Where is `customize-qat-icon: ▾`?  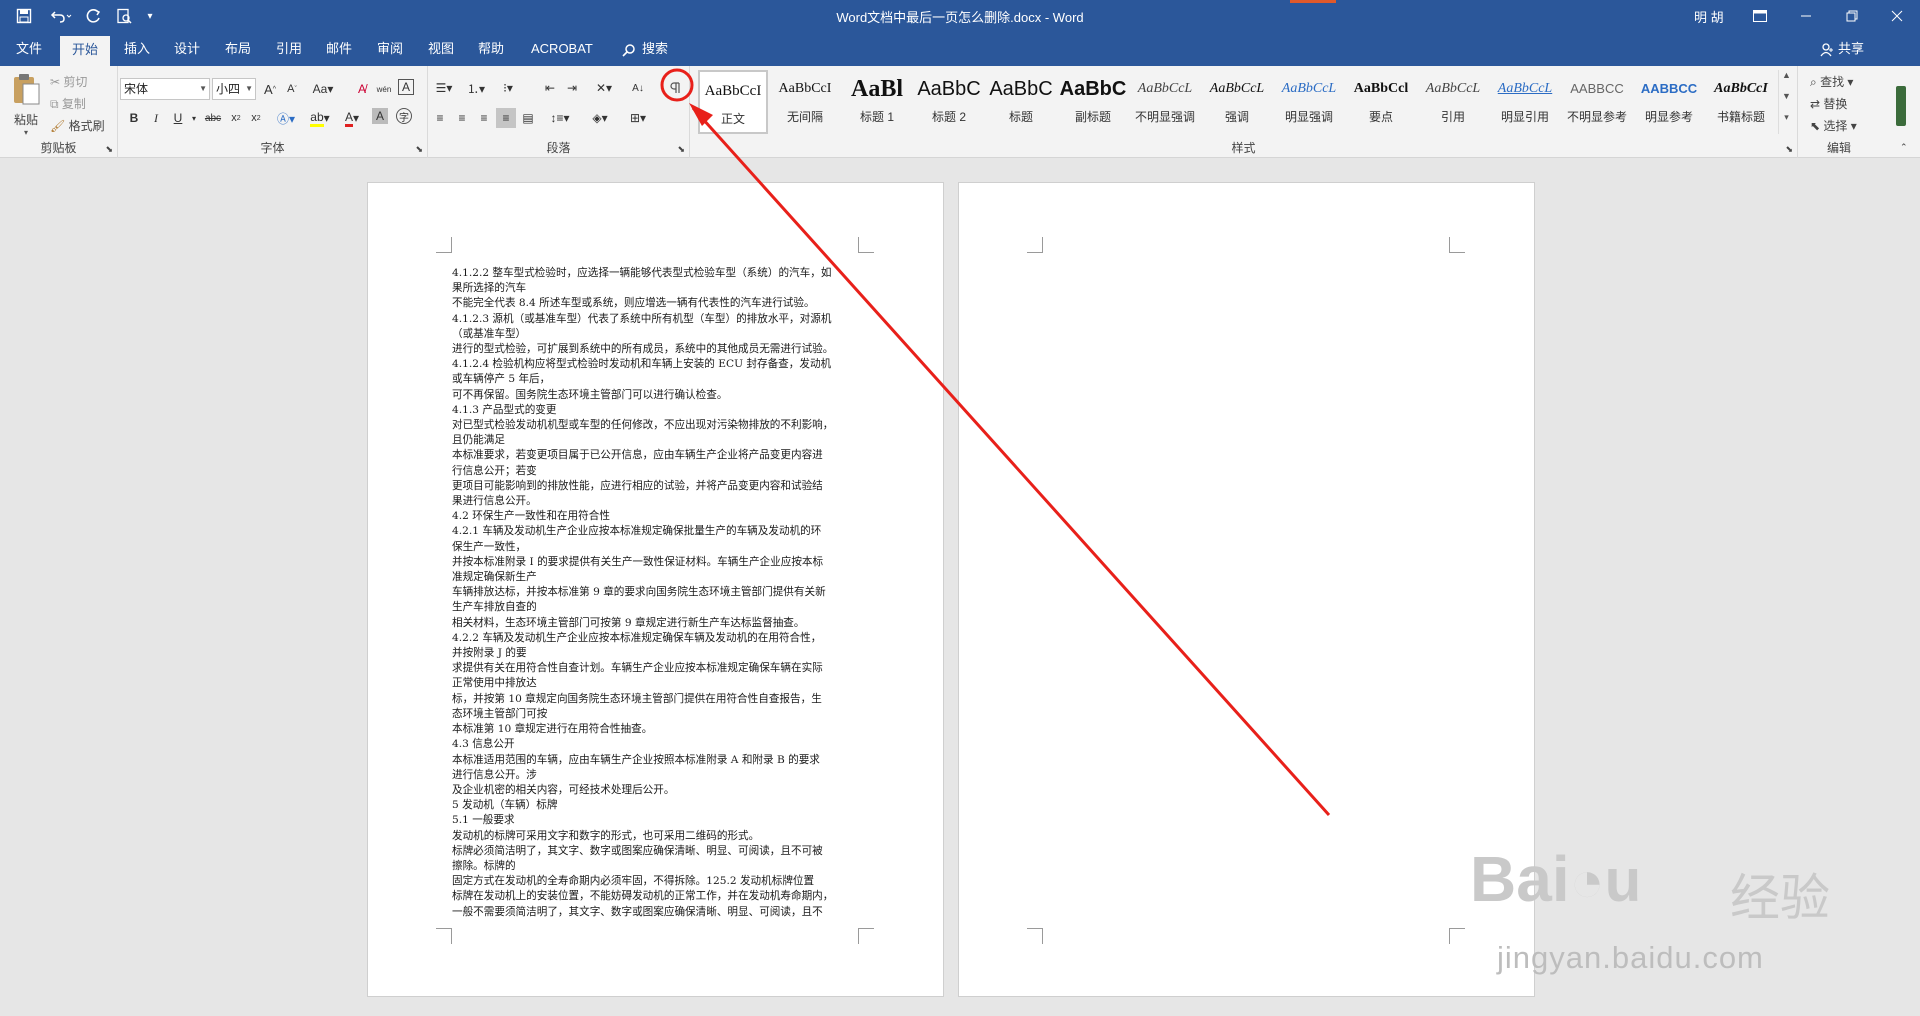
customize-qat-icon: ▾ is located at coordinates (150, 16).